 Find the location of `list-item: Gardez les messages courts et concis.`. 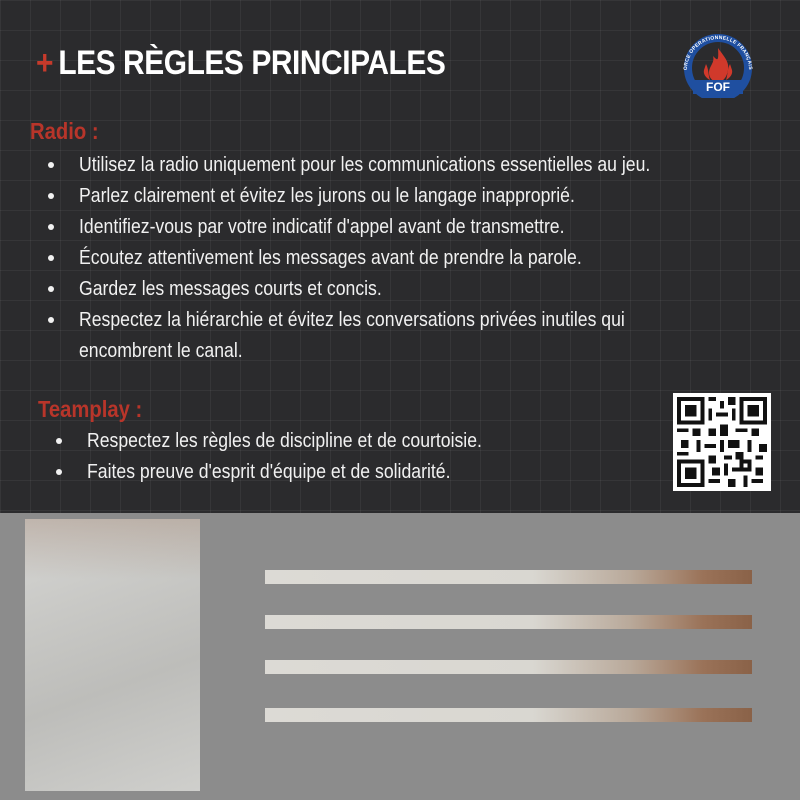

list-item: Gardez les messages courts et concis. is located at coordinates (413, 288).